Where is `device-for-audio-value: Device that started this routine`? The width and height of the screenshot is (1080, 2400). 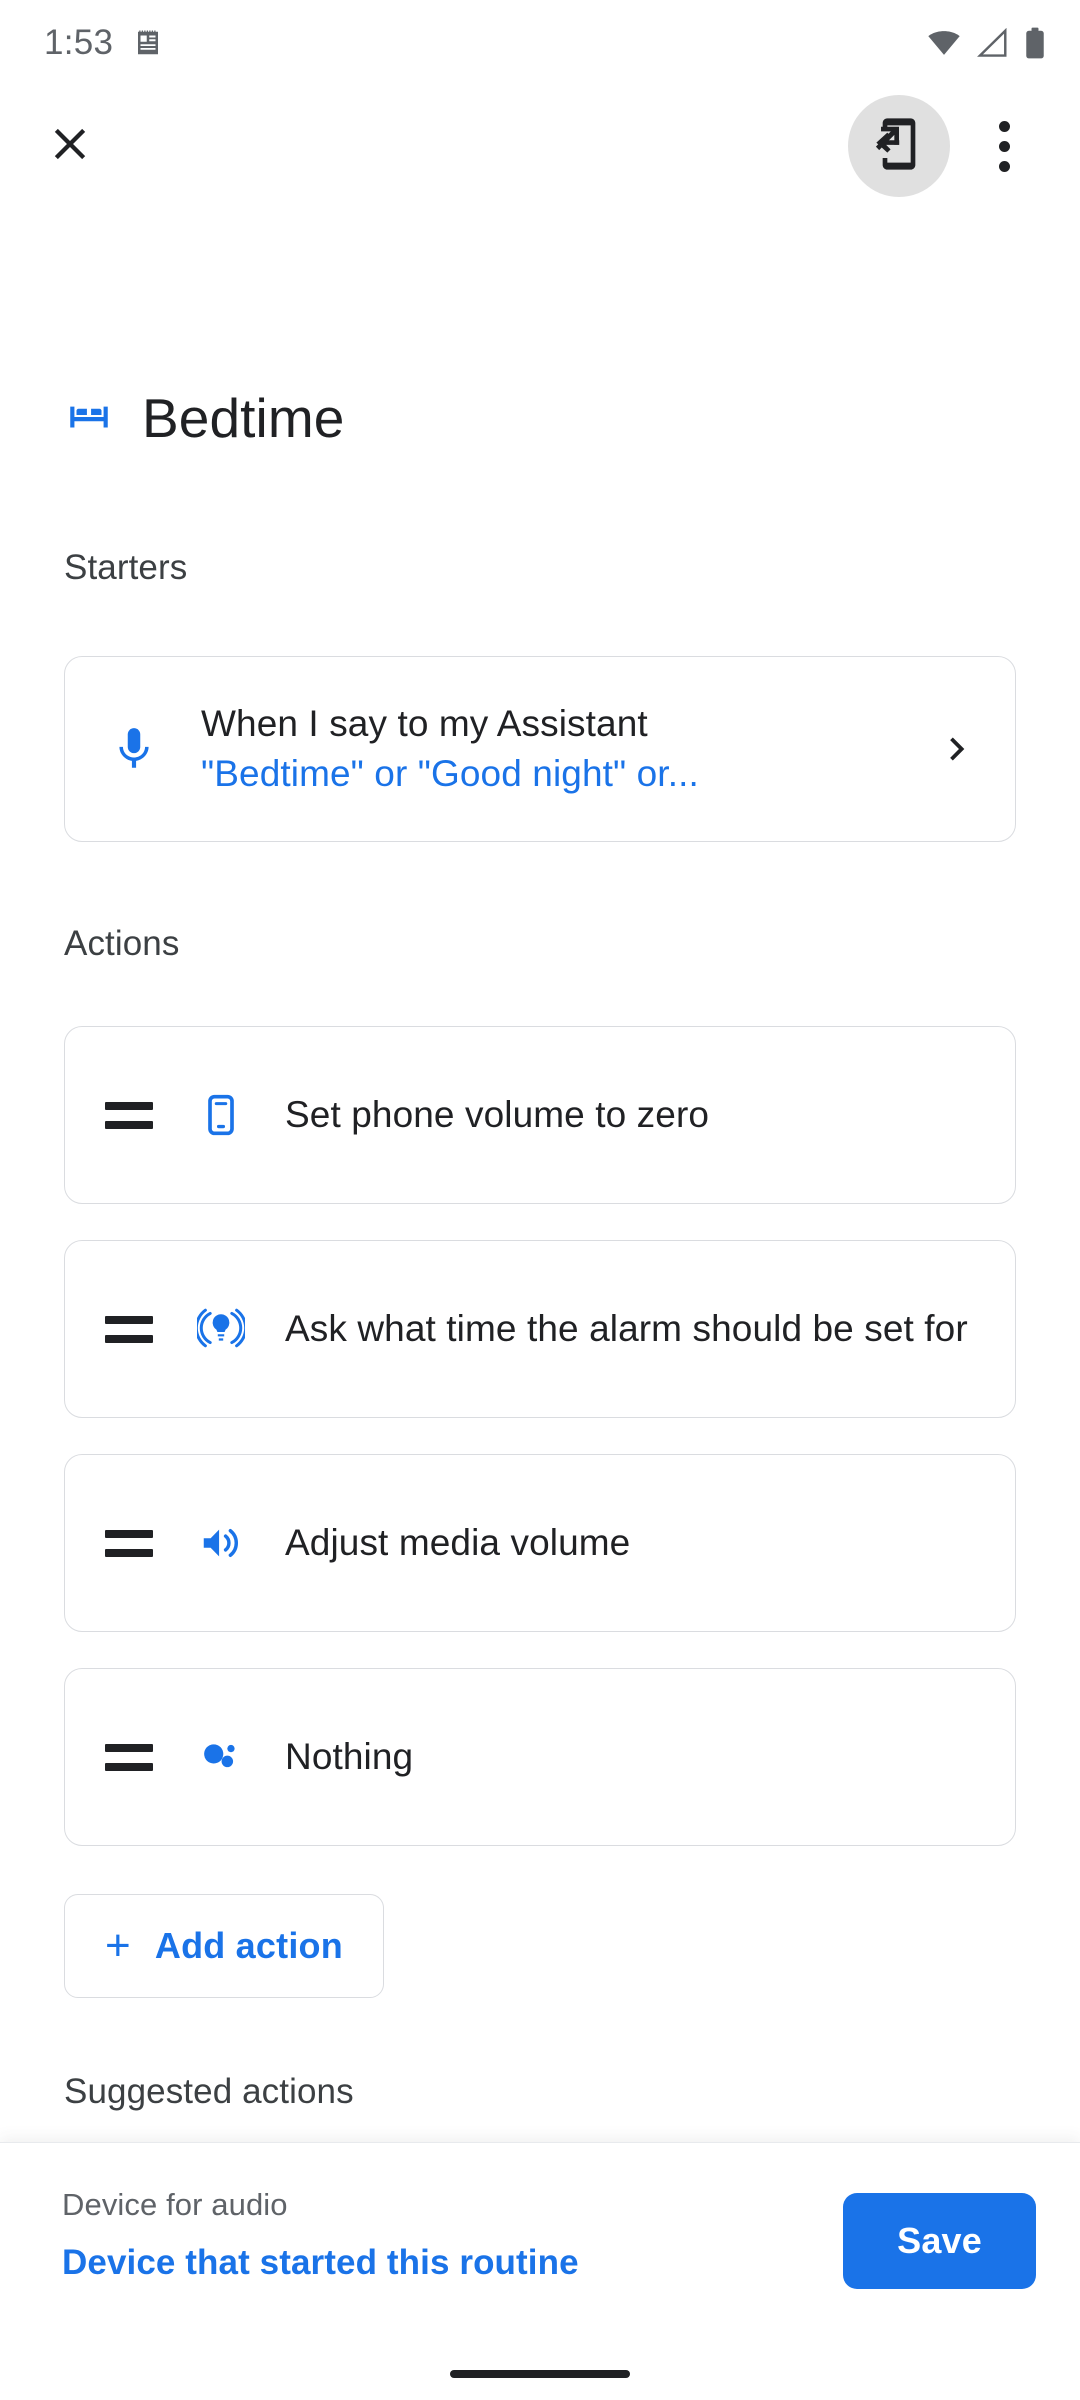 device-for-audio-value: Device that started this routine is located at coordinates (320, 2263).